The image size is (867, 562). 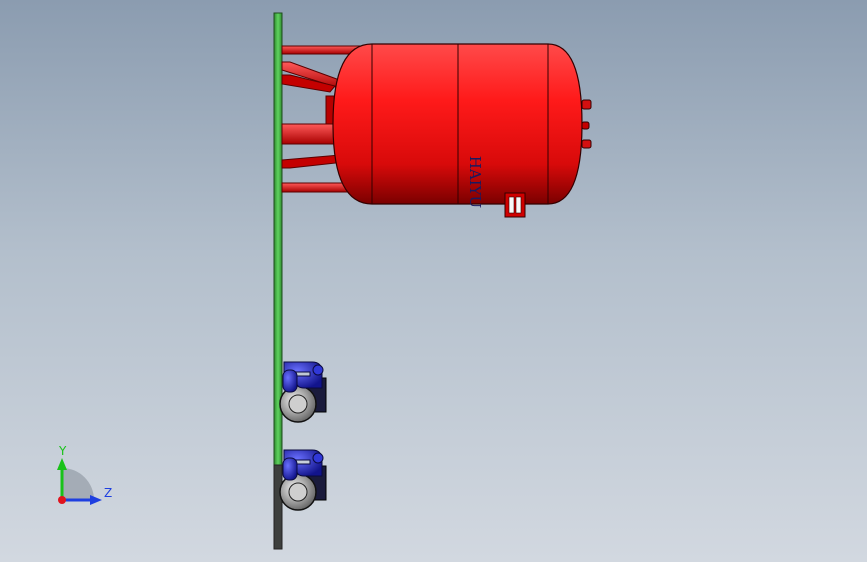 I want to click on tank-fitting-mid, so click(x=585, y=125).